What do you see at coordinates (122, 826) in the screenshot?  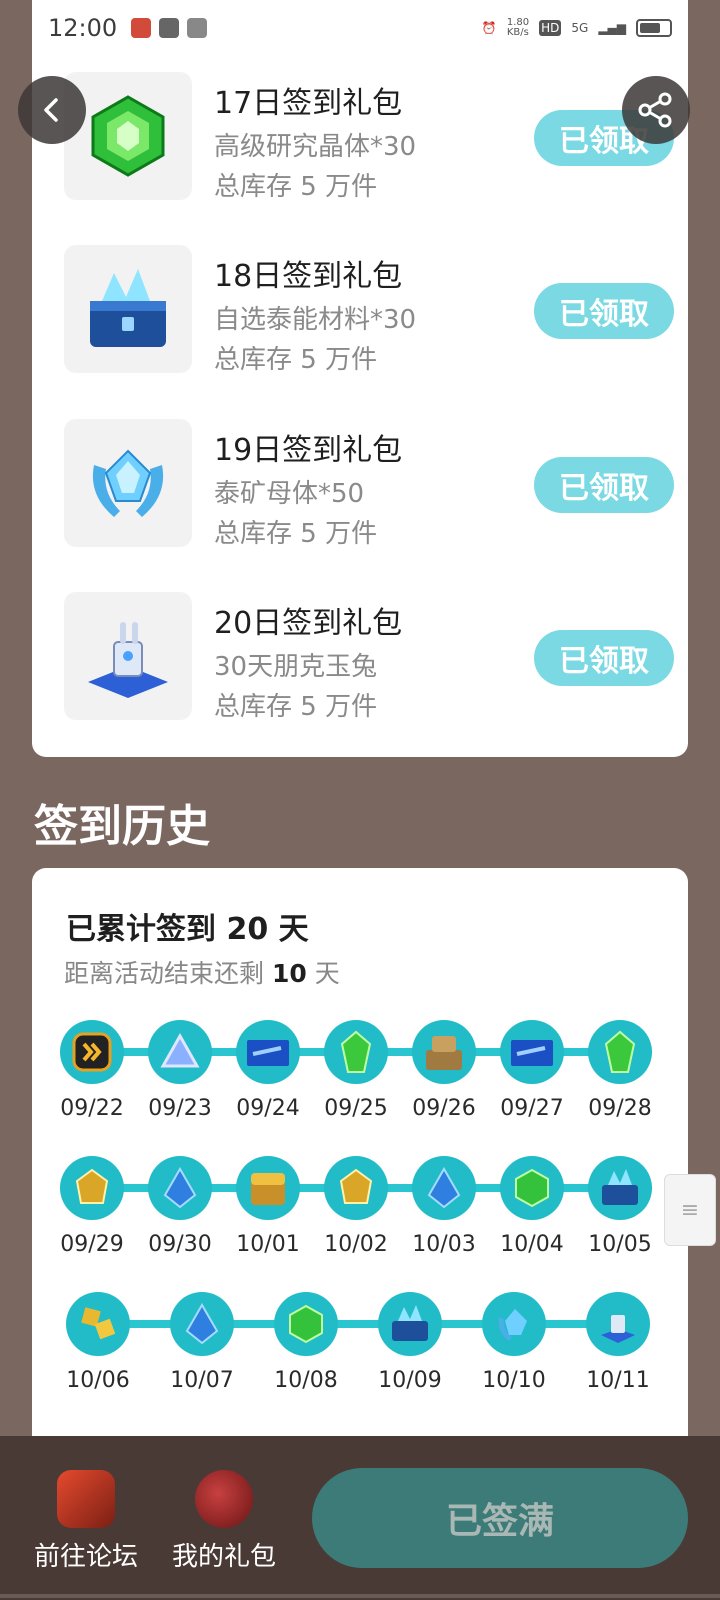 I see `section-title-history: 签到历史` at bounding box center [122, 826].